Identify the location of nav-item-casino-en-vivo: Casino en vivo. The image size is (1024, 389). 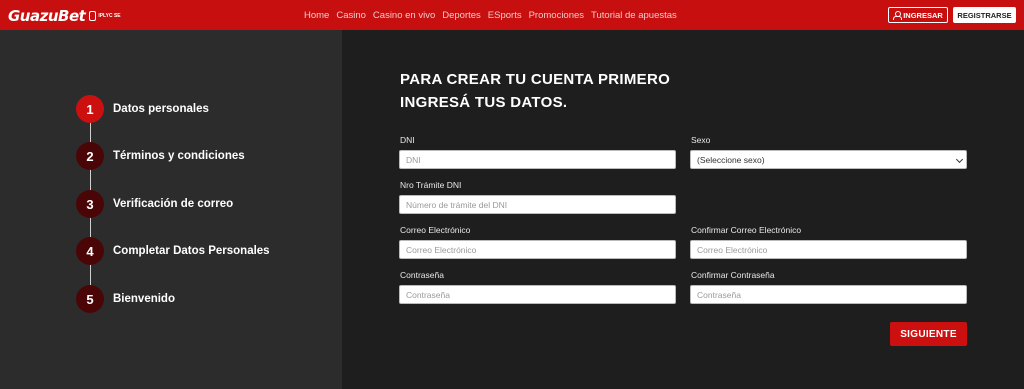
(404, 15).